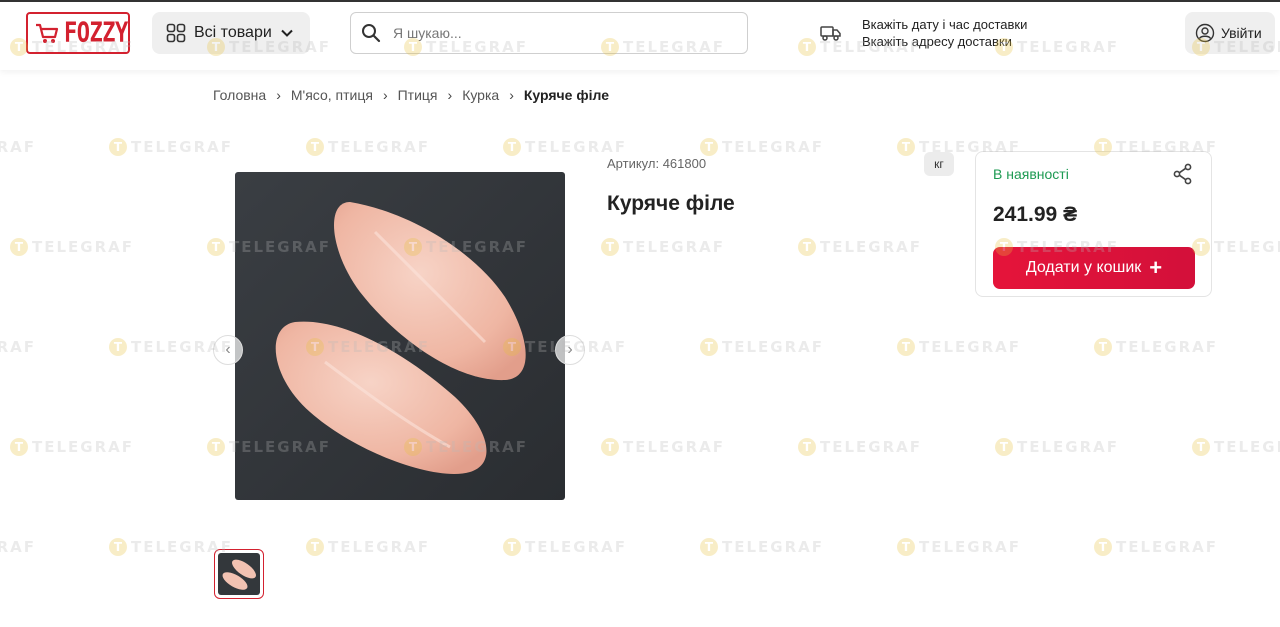  What do you see at coordinates (566, 95) in the screenshot?
I see `breadcrumb-current: Куряче філе` at bounding box center [566, 95].